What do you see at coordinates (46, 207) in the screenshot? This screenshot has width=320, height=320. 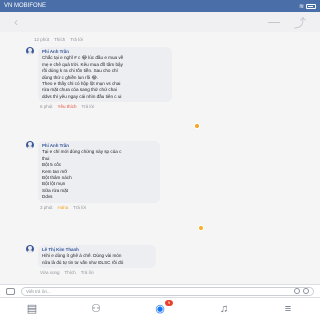 I see `comment-time: 3 phút` at bounding box center [46, 207].